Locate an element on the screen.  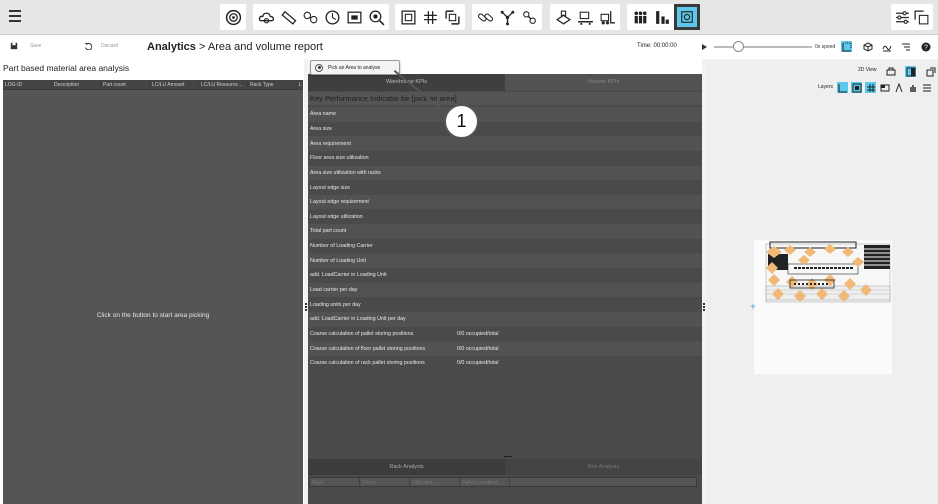
toolbar-group-logistics is located at coordinates (585, 17).